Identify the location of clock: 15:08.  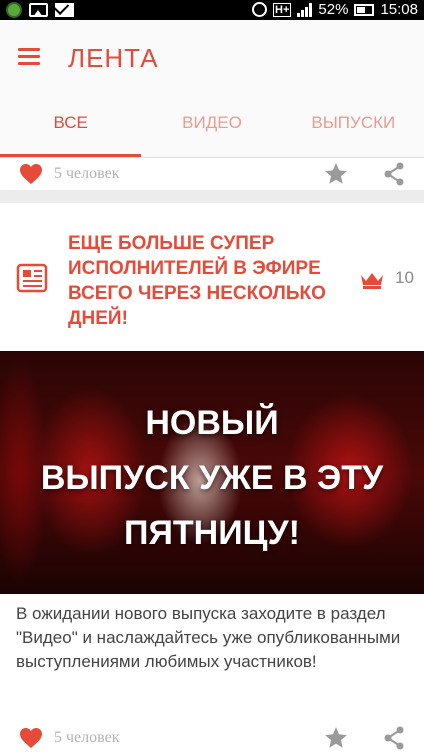
(399, 9).